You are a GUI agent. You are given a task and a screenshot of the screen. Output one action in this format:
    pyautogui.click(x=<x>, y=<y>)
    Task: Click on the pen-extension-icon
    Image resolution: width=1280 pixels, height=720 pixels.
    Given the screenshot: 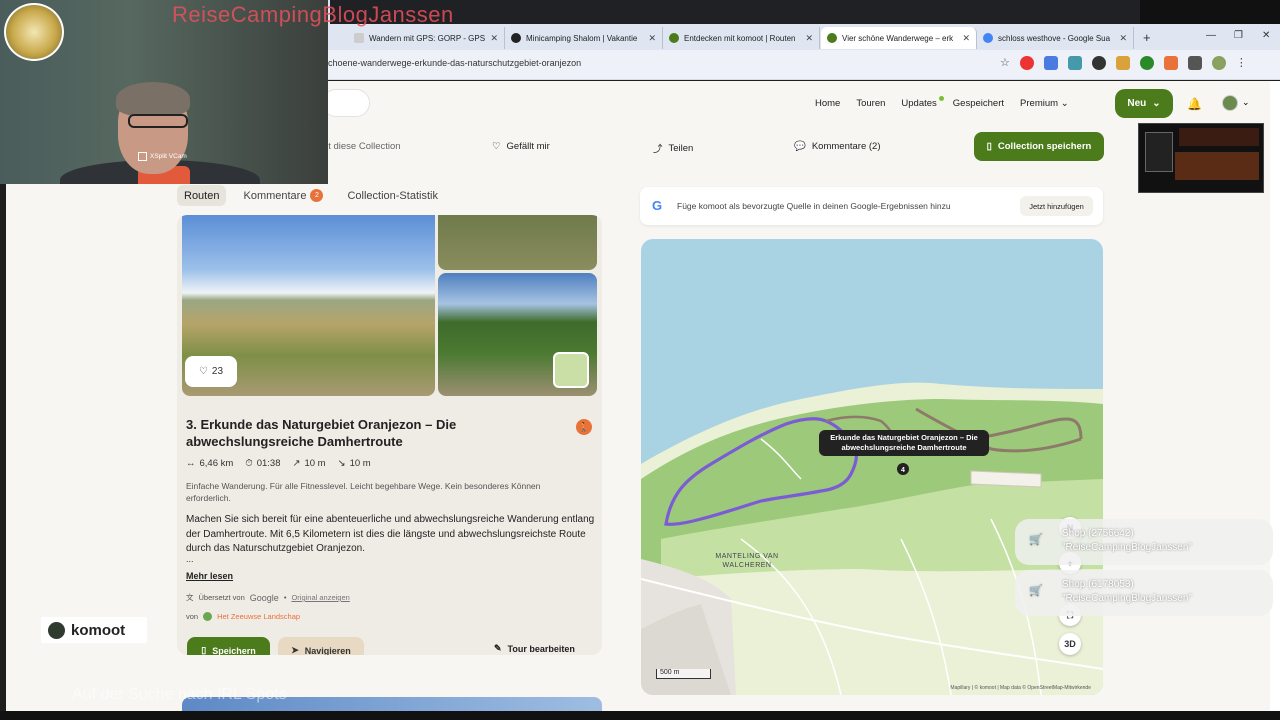 What is the action you would take?
    pyautogui.click(x=1122, y=63)
    